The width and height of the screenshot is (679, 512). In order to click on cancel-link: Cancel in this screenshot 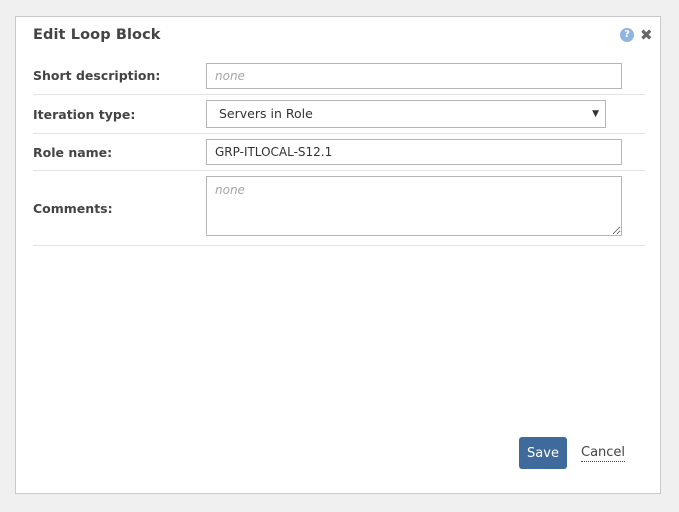, I will do `click(603, 453)`.